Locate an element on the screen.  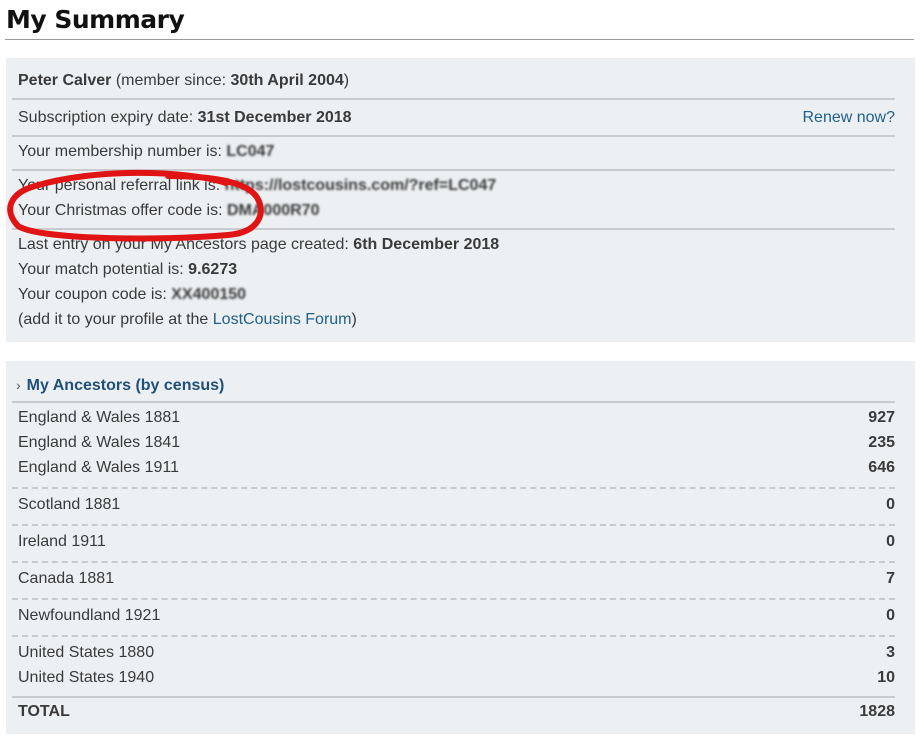
census-name: Scotland 1881 is located at coordinates (69, 504).